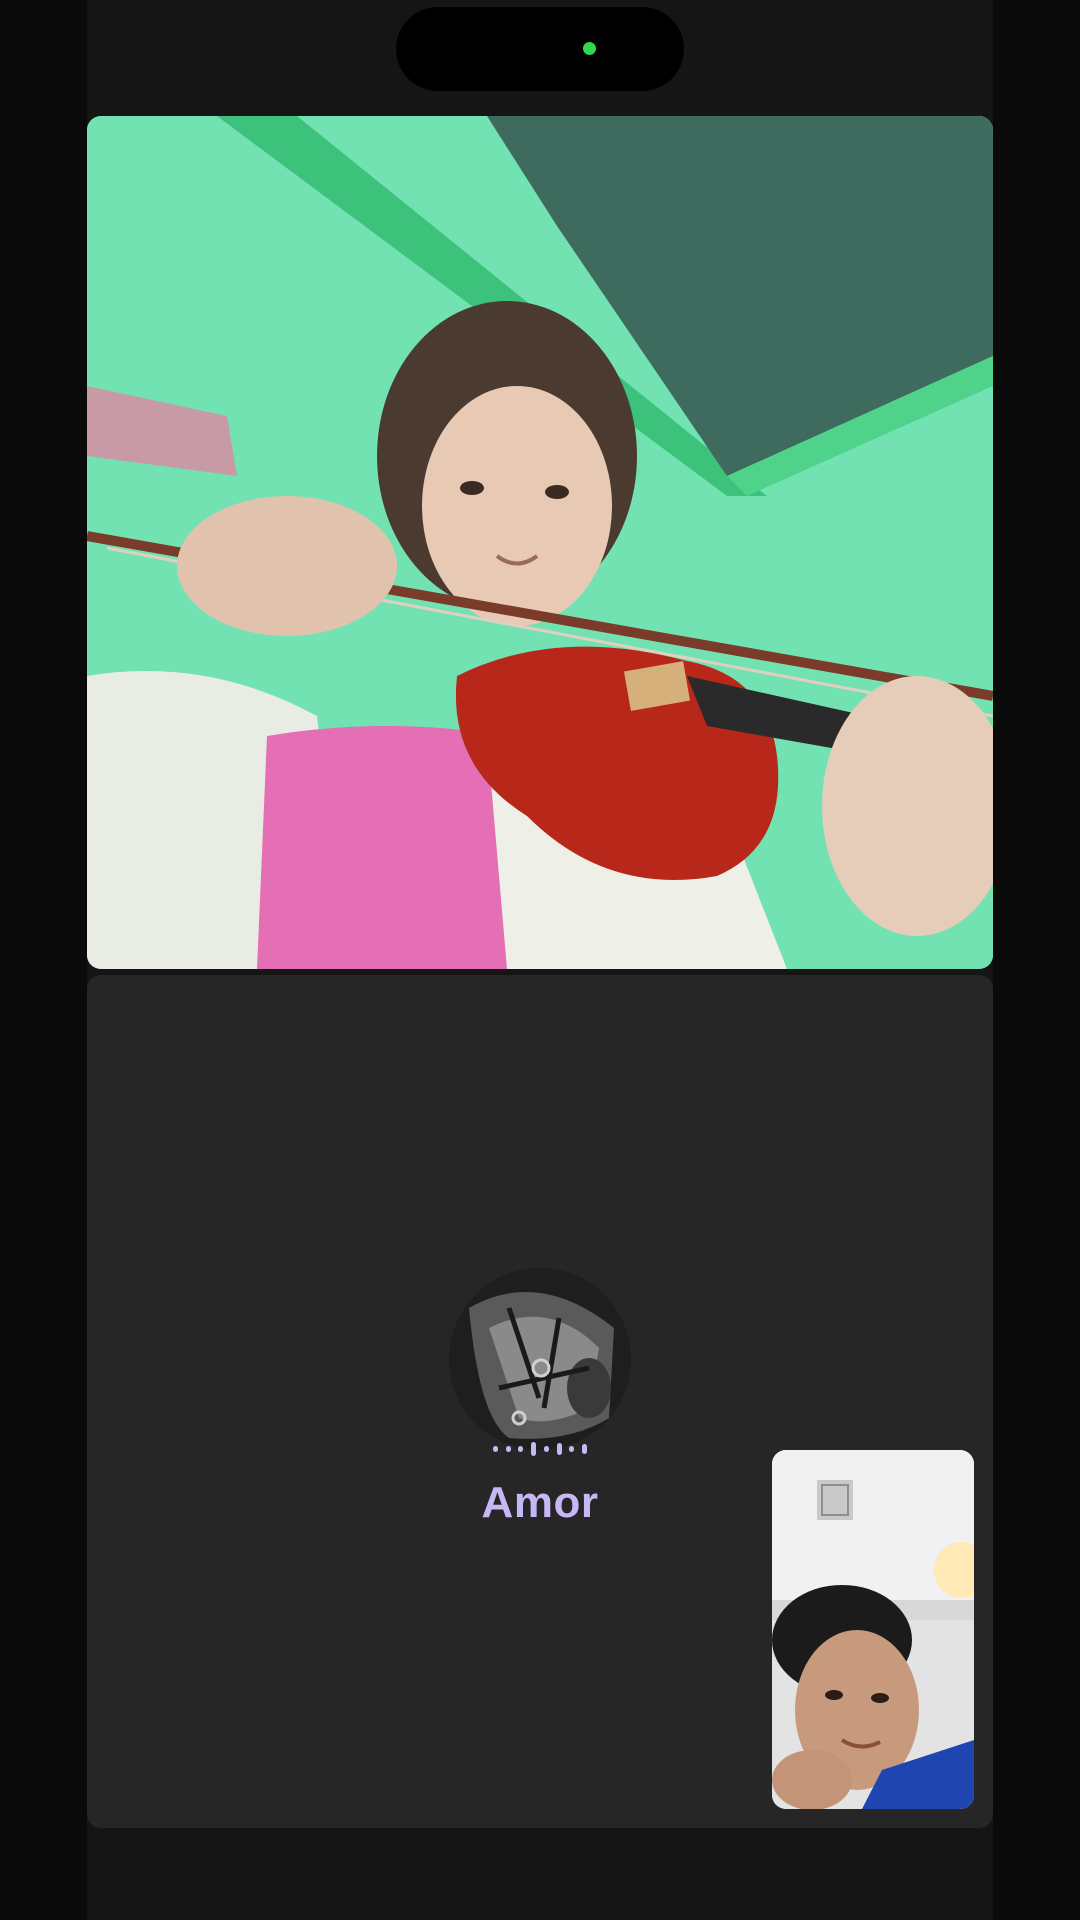  I want to click on dynamic-island, so click(540, 49).